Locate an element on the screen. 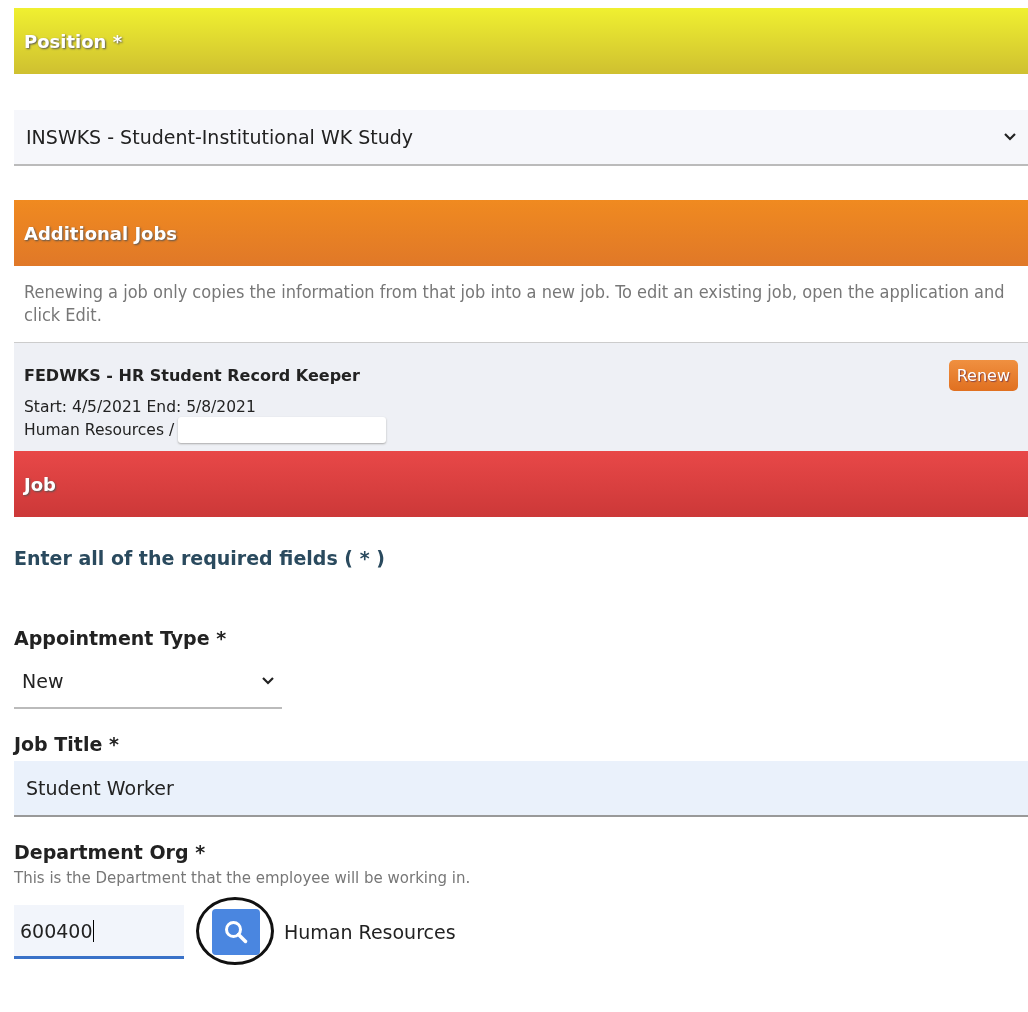  search-button is located at coordinates (236, 932).